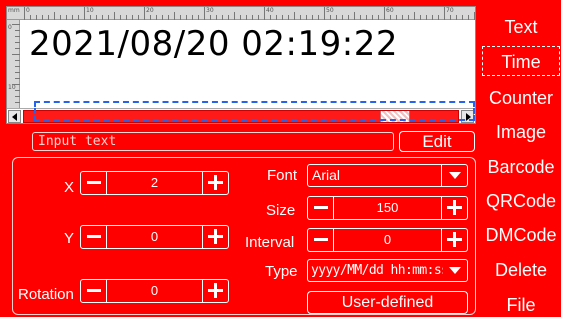 Image resolution: width=561 pixels, height=317 pixels. I want to click on size-increment-button, so click(454, 208).